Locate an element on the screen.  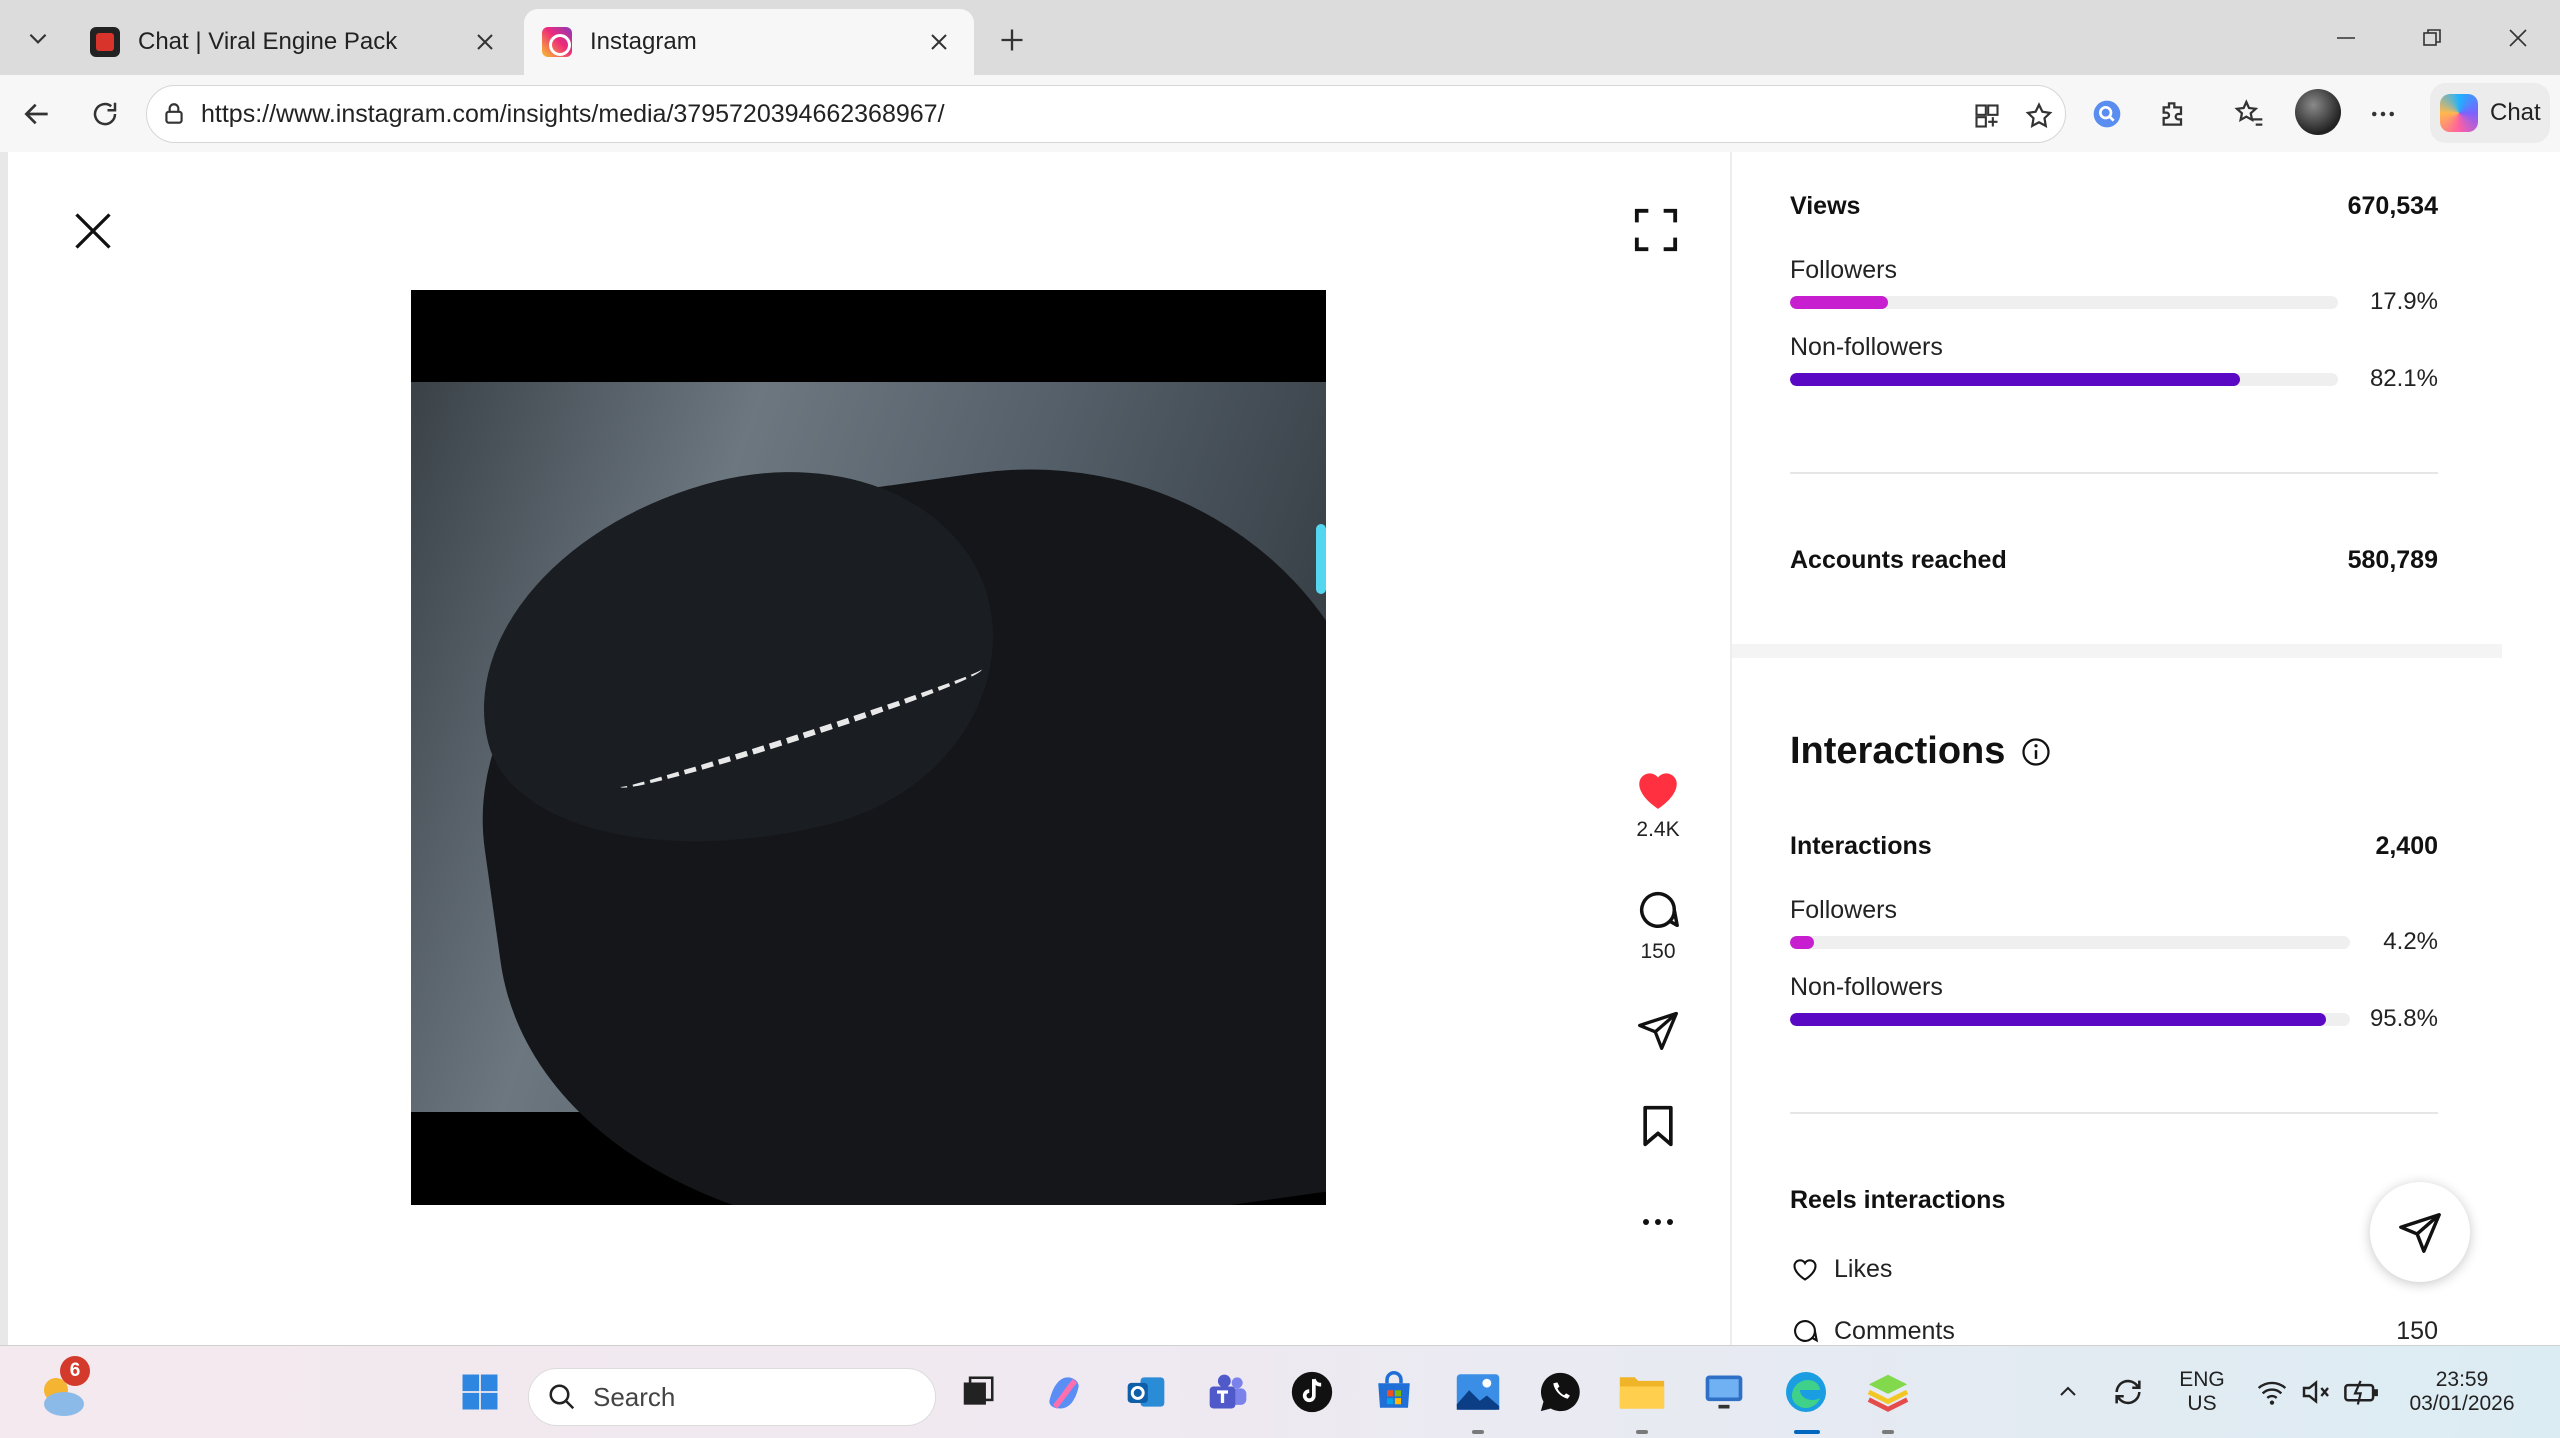
start-button is located at coordinates (480, 1392).